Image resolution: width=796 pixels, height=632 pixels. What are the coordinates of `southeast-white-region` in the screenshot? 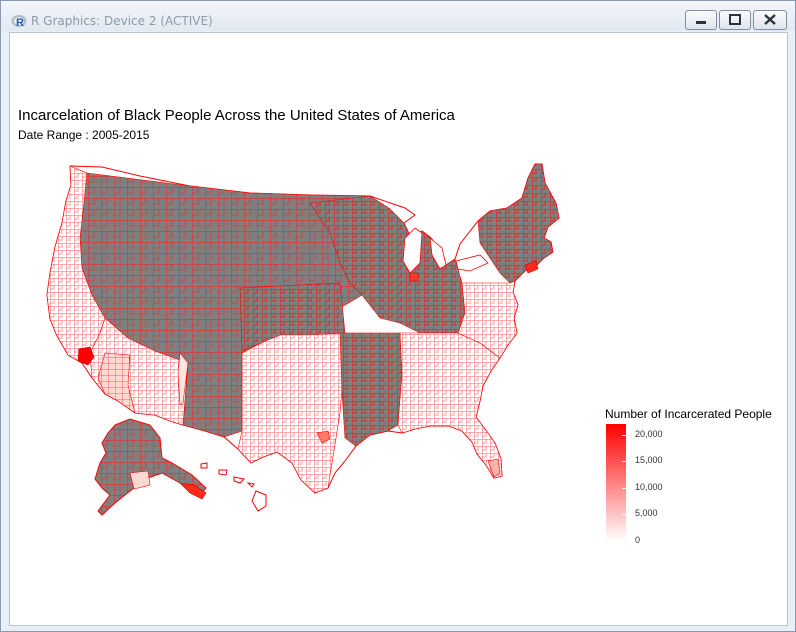 It's located at (450, 405).